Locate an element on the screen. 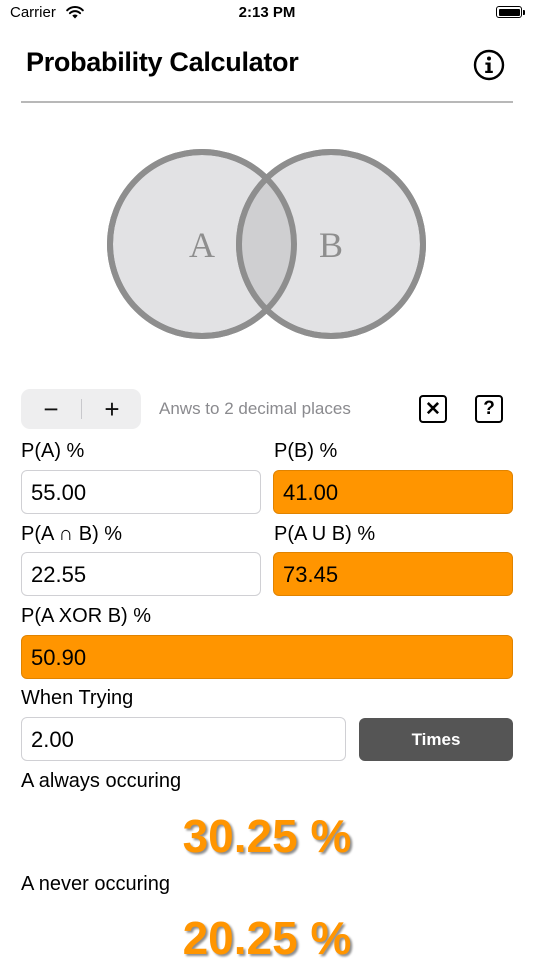 The width and height of the screenshot is (534, 965). venn-label-b: B is located at coordinates (331, 245).